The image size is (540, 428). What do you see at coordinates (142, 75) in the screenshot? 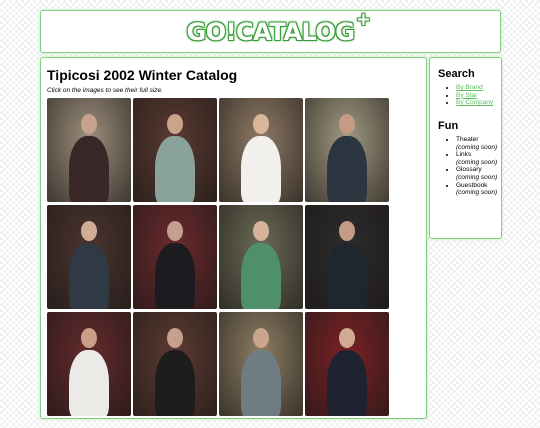
I see `page-title: Tipicosi 2002 Winter Catalog` at bounding box center [142, 75].